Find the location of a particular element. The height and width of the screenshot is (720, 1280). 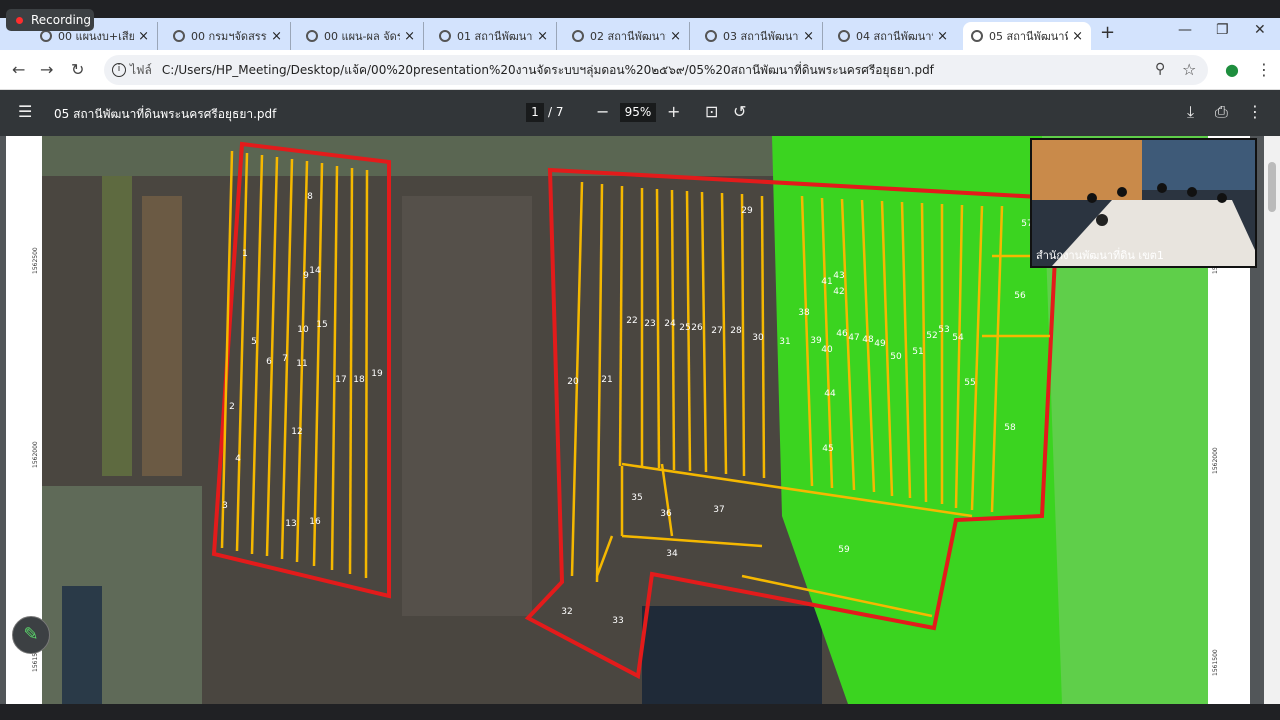

tab-label: 03 สถานีพัฒนาที่ดิ is located at coordinates (761, 36).